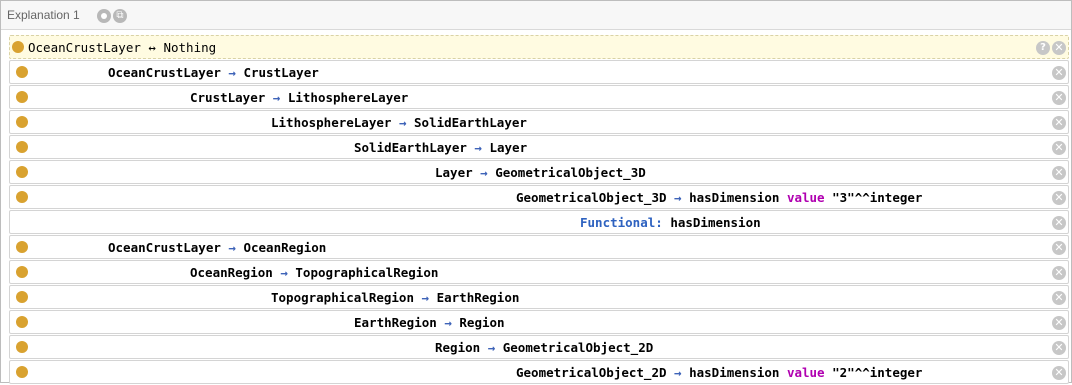 Image resolution: width=1072 pixels, height=385 pixels. I want to click on axiom-subject: Region, so click(458, 347).